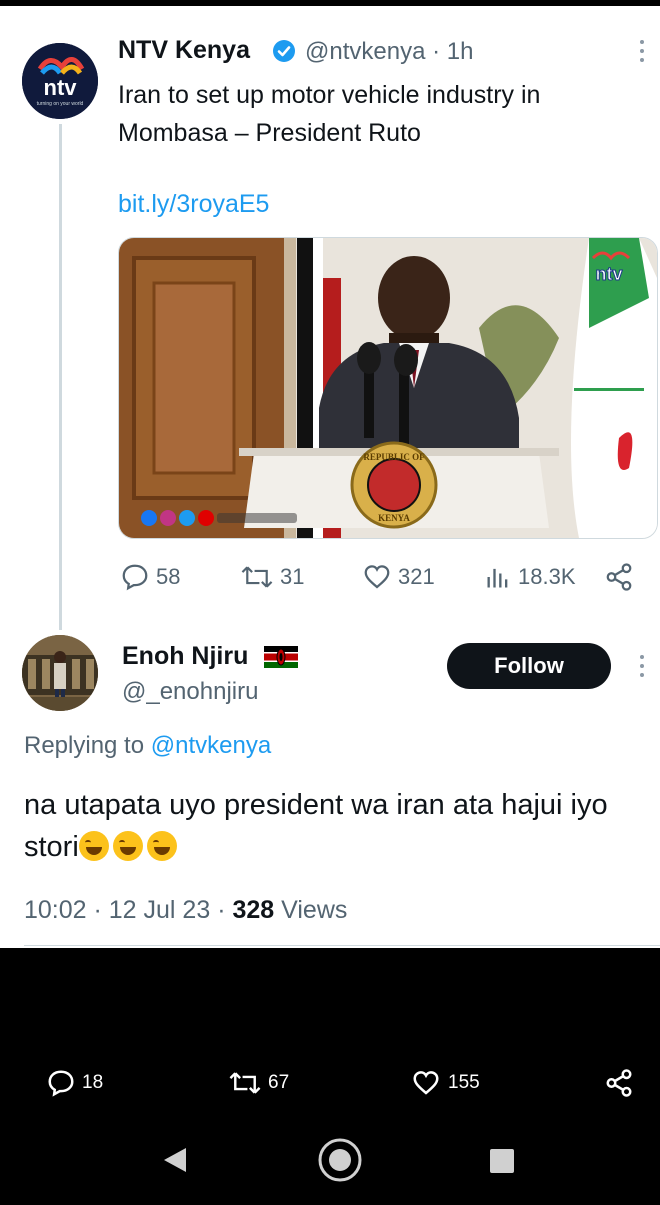  What do you see at coordinates (147, 746) in the screenshot?
I see `replying-to-line: Replying to @ntvkenya` at bounding box center [147, 746].